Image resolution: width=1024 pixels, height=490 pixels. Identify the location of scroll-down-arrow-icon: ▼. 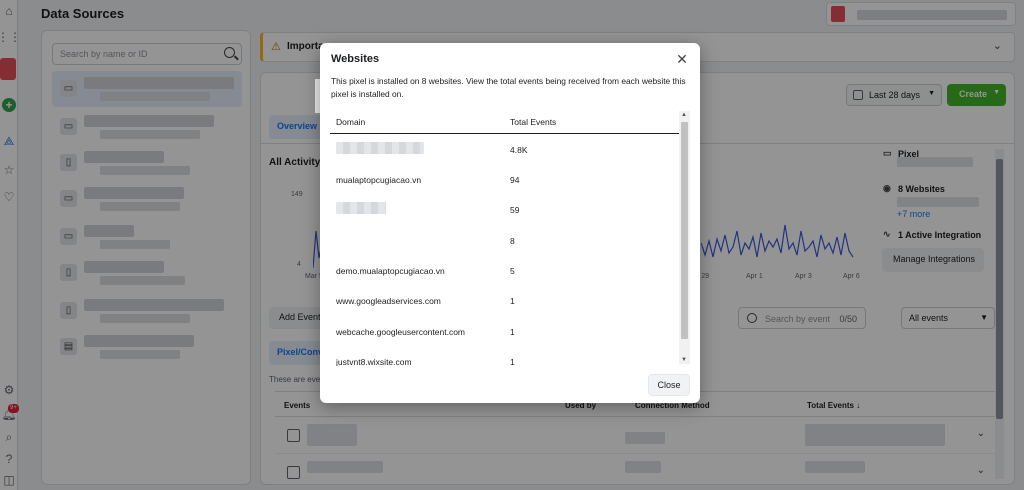
(684, 360).